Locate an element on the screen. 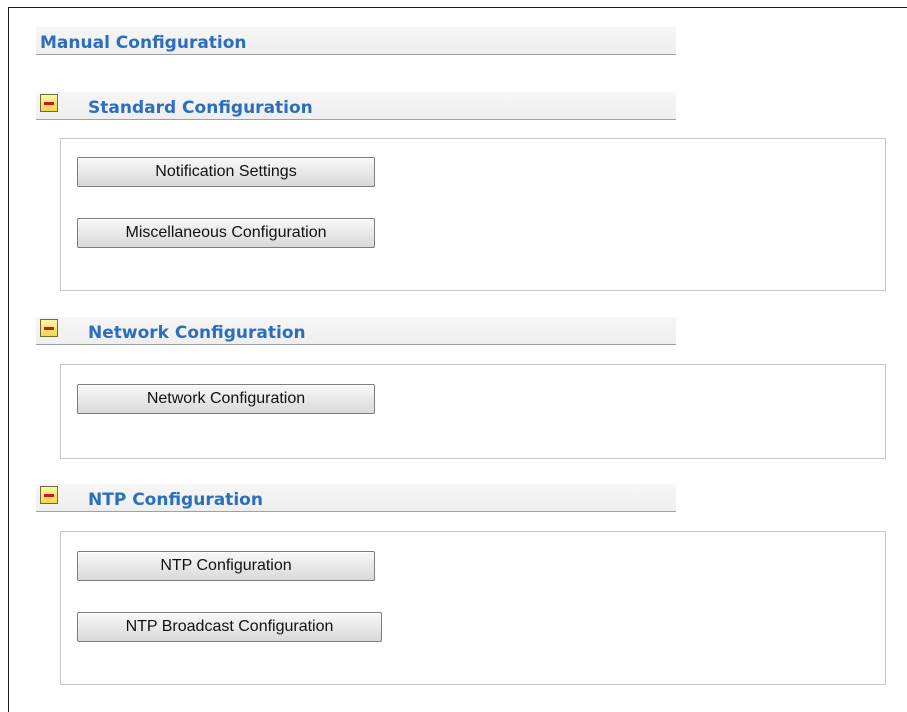 The height and width of the screenshot is (712, 907). notification-settings-button: Notification Settings is located at coordinates (226, 172).